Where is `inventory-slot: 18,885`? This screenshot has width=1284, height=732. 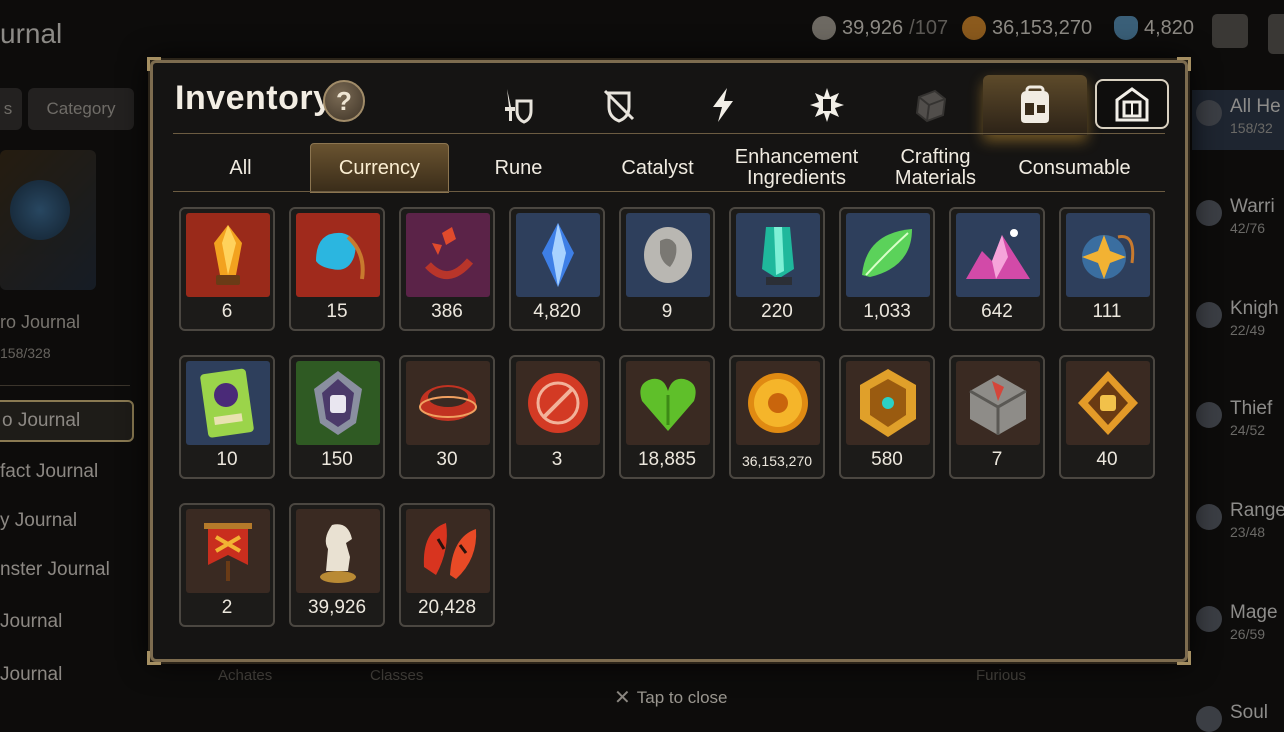
inventory-slot: 18,885 is located at coordinates (667, 417).